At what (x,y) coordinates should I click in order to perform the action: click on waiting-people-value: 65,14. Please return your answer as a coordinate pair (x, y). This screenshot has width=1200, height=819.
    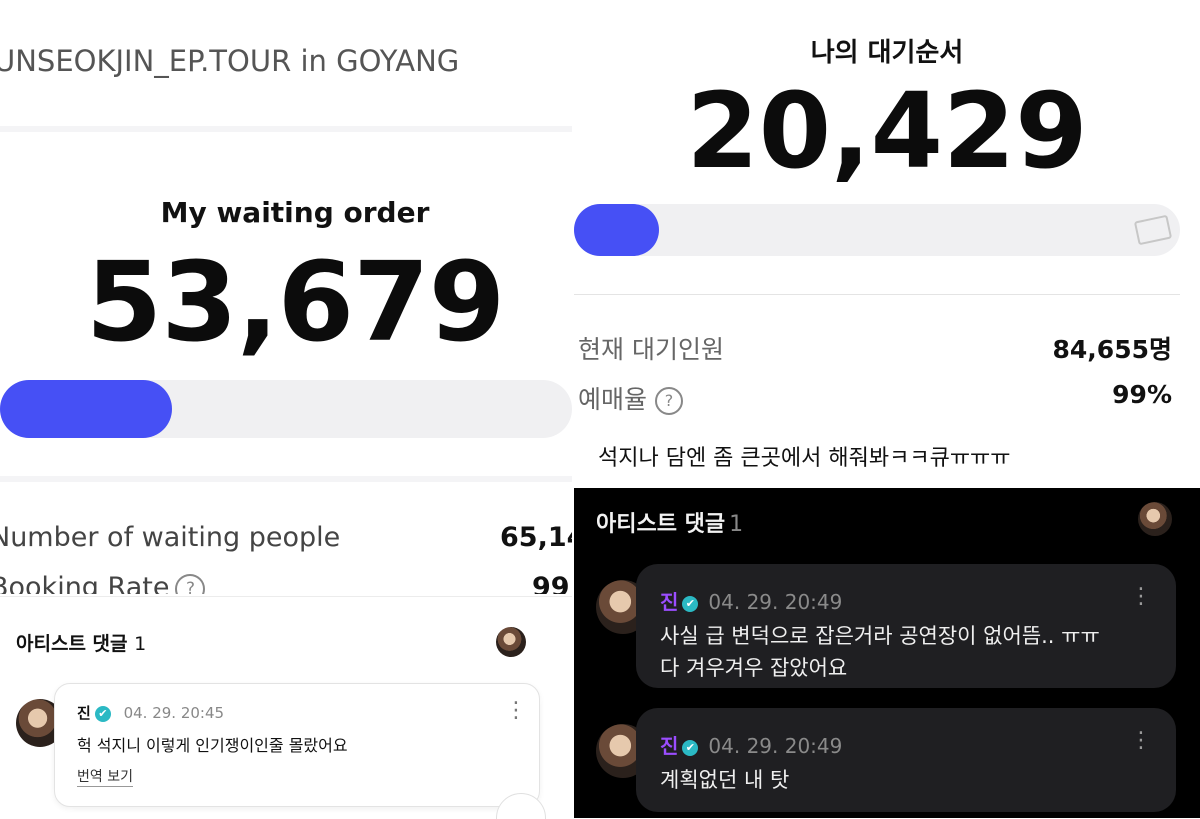
    Looking at the image, I should click on (536, 537).